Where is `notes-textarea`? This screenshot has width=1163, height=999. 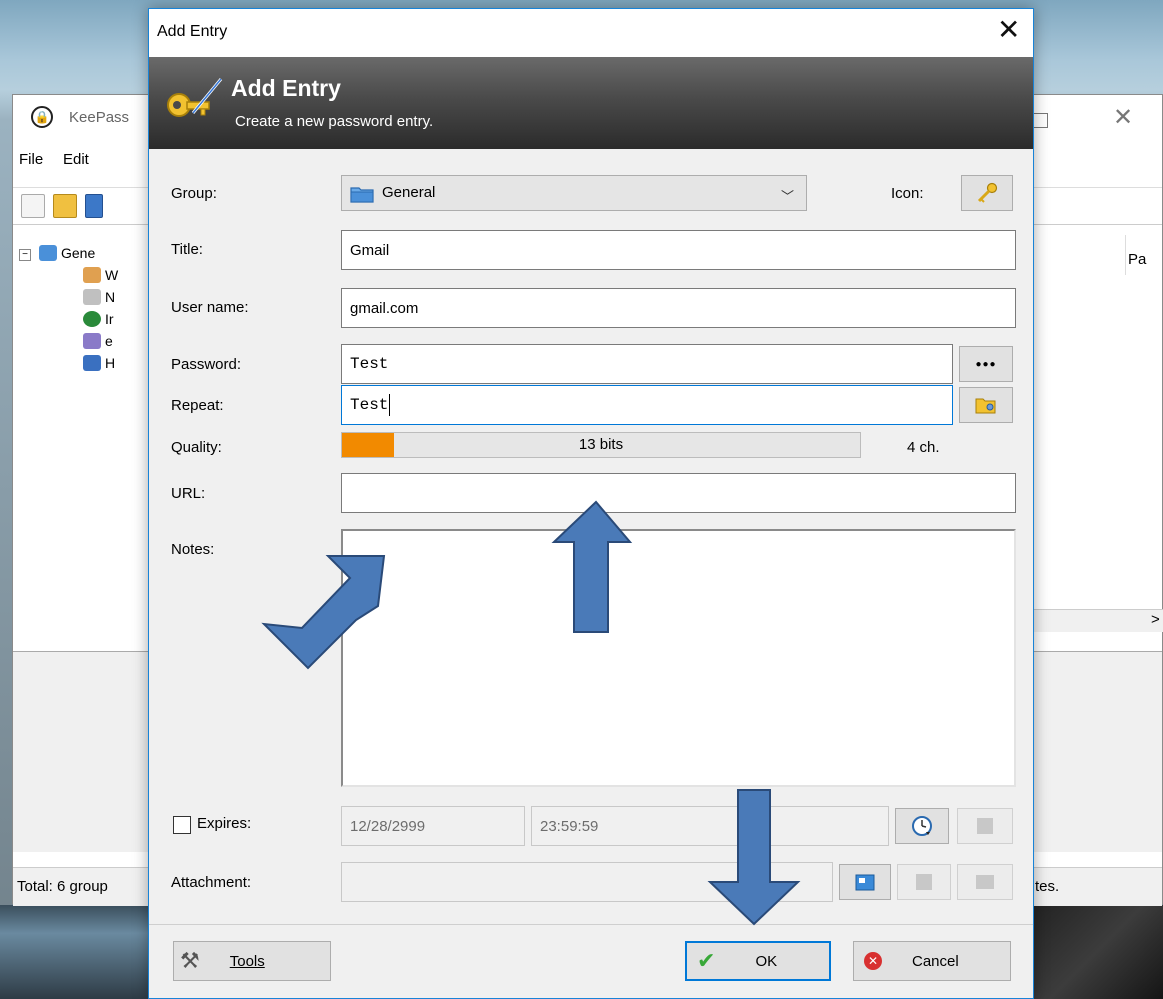
notes-textarea is located at coordinates (678, 658).